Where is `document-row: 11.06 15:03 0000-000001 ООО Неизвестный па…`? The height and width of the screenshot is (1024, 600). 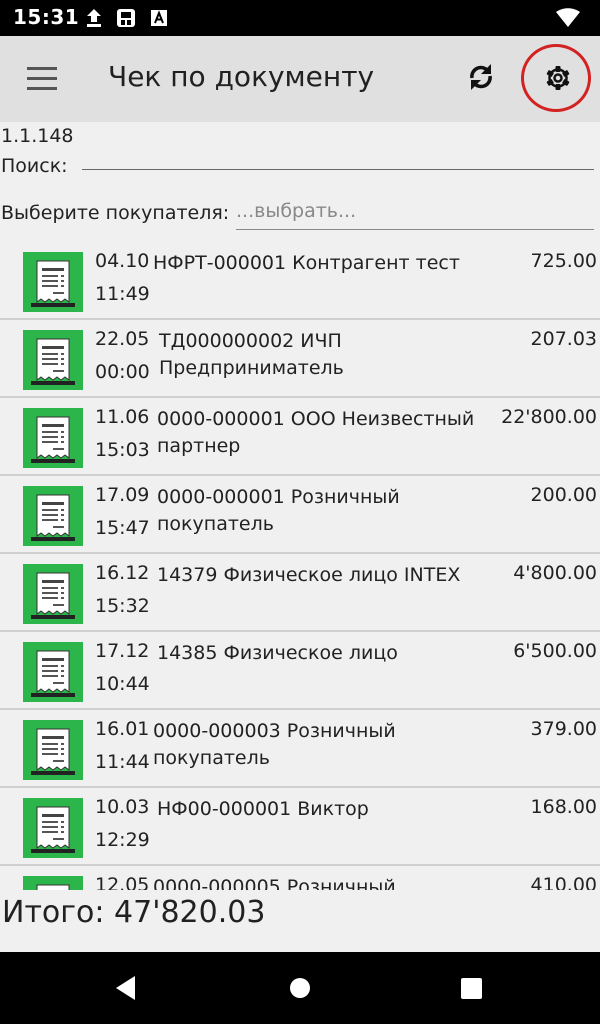 document-row: 11.06 15:03 0000-000001 ООО Неизвестный па… is located at coordinates (300, 437).